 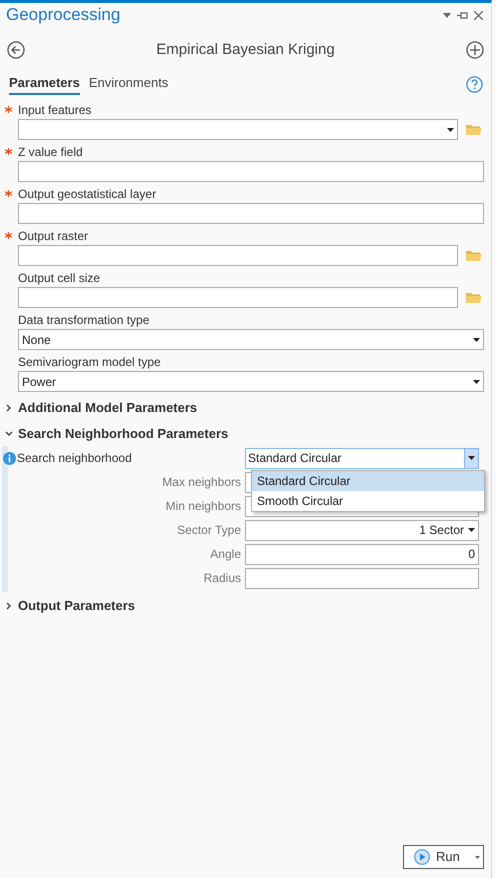 What do you see at coordinates (368, 501) in the screenshot?
I see `menu-item: Smooth Circular` at bounding box center [368, 501].